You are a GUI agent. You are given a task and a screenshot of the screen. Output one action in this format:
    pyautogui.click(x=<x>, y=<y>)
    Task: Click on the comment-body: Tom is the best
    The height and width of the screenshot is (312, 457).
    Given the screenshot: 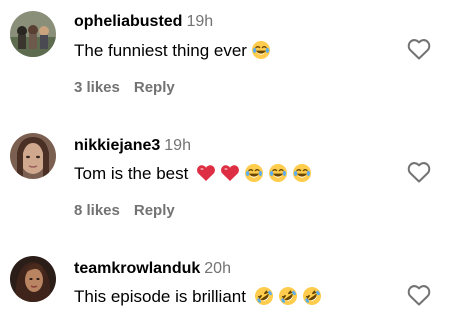 What is the action you would take?
    pyautogui.click(x=131, y=173)
    